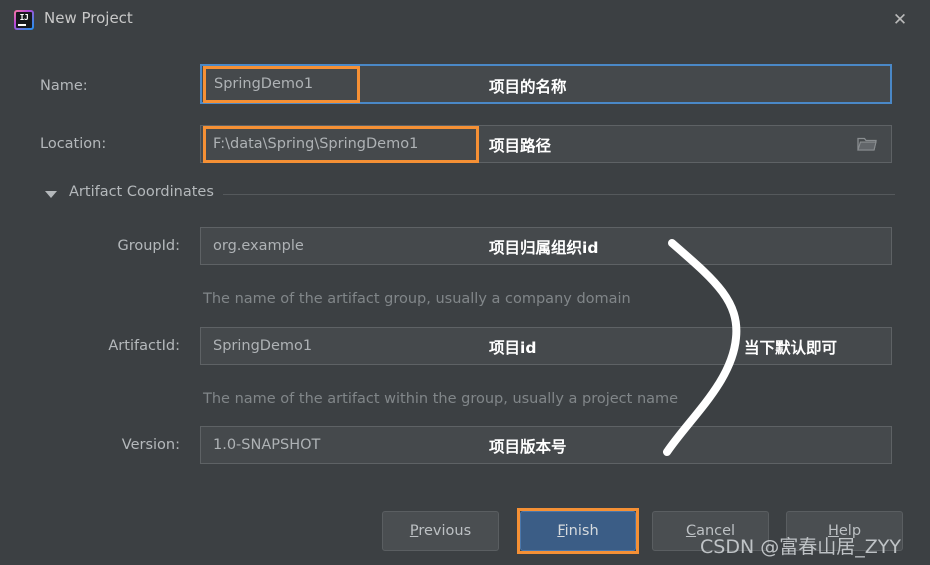 This screenshot has height=565, width=930. What do you see at coordinates (867, 144) in the screenshot?
I see `folder-icon` at bounding box center [867, 144].